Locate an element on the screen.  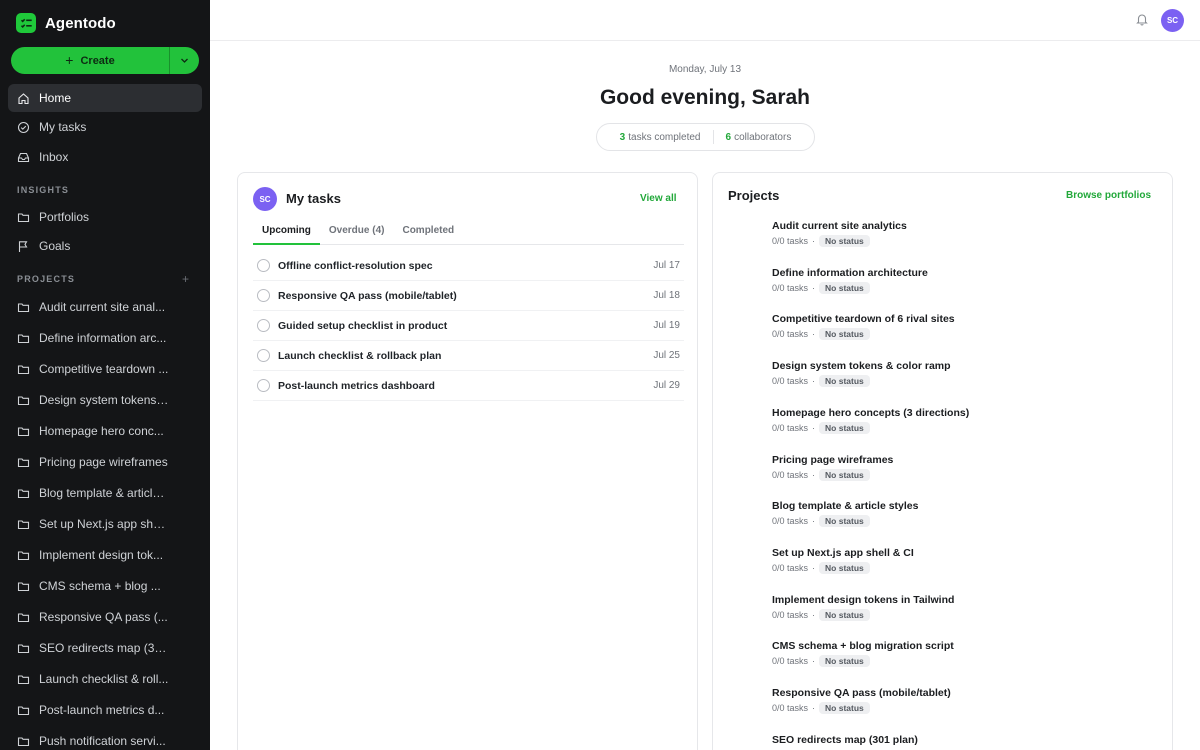
stat-tasks-completed: 3 tasks completed is located at coordinates (660, 137).